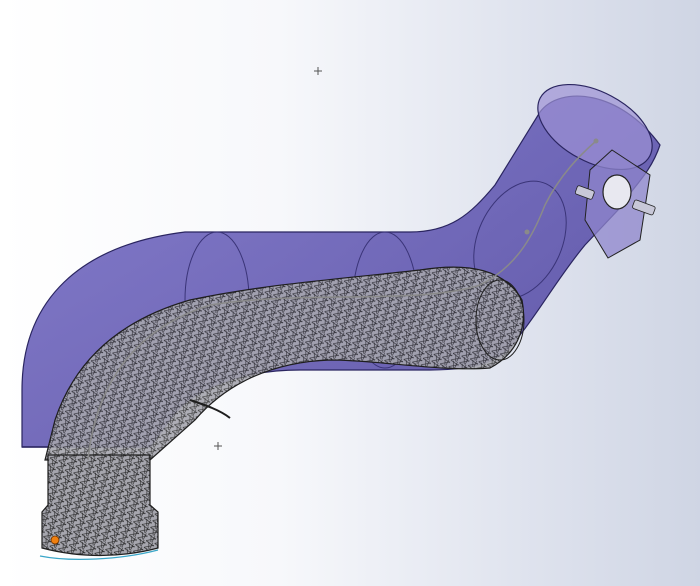 The width and height of the screenshot is (700, 586). What do you see at coordinates (617, 192) in the screenshot?
I see `bracket-hole` at bounding box center [617, 192].